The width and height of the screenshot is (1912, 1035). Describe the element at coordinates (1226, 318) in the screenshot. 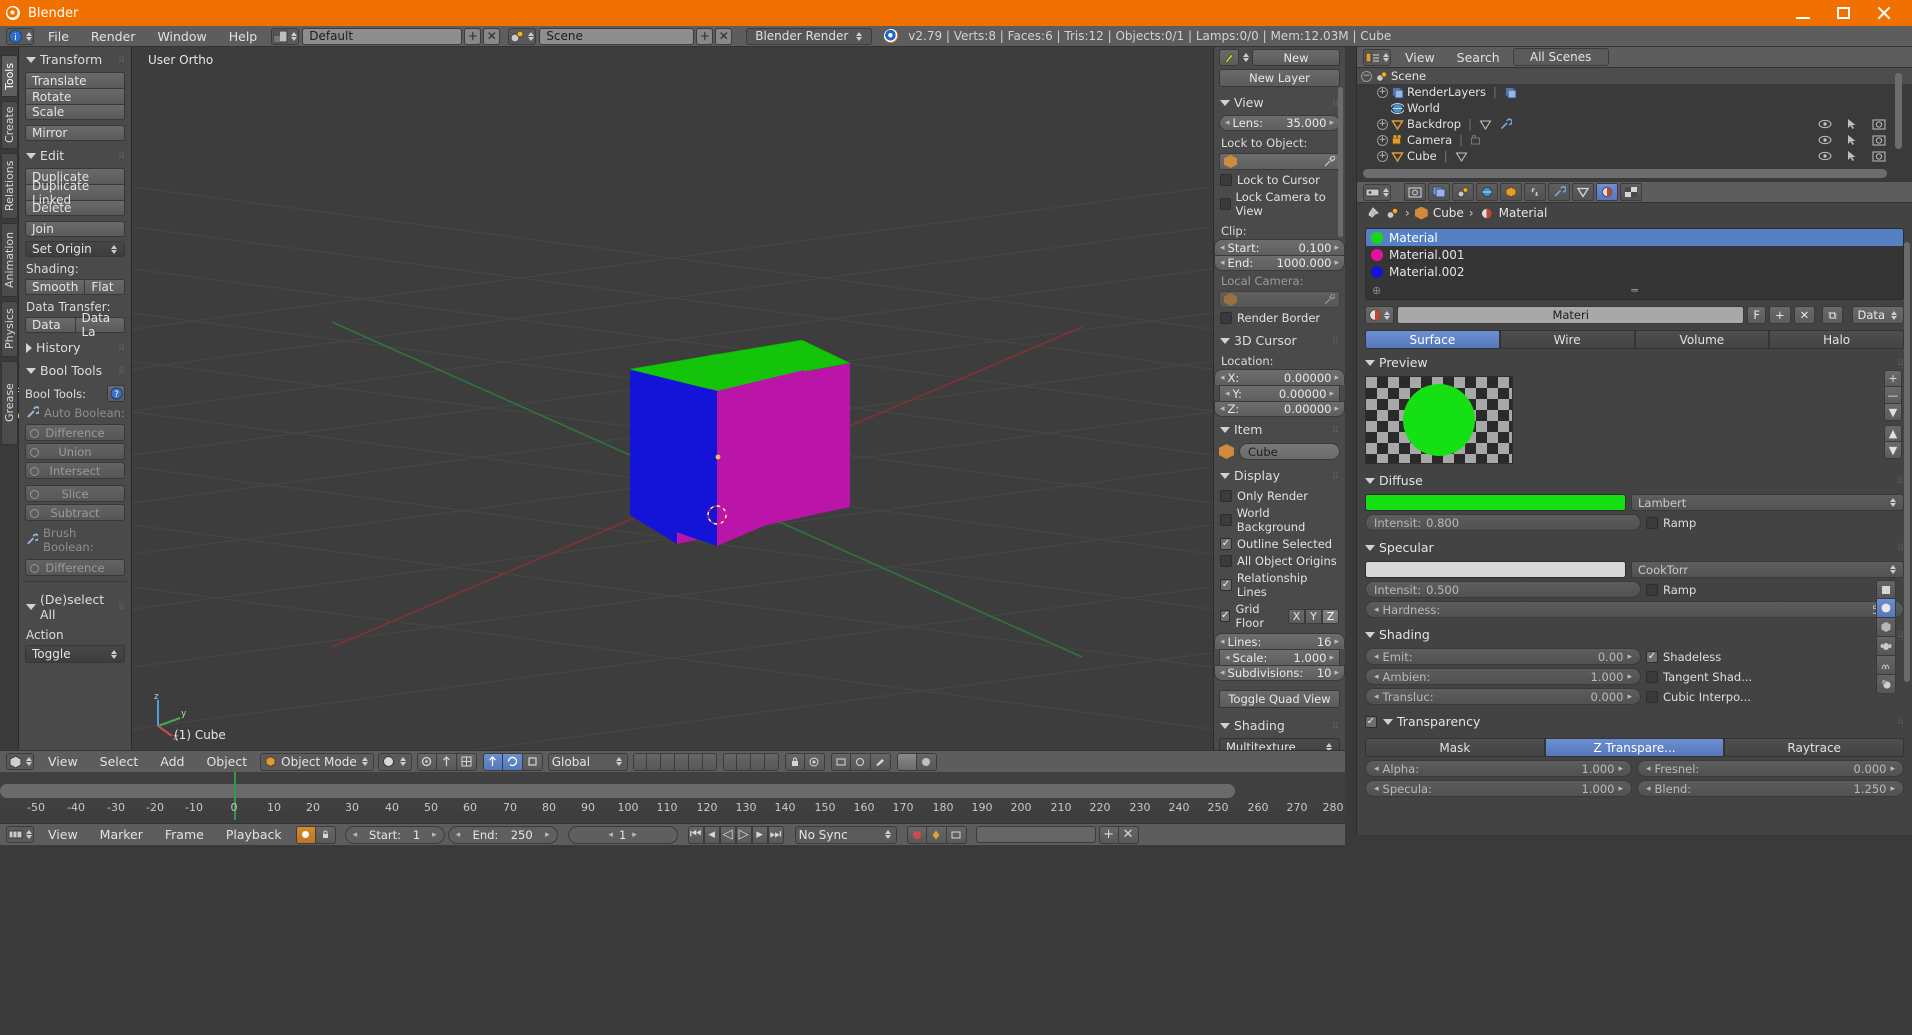

I see `render-border-checkbox` at that location.